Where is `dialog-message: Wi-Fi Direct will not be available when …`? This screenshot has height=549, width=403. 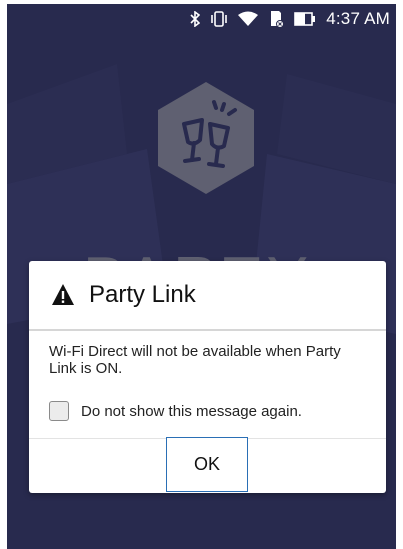 dialog-message: Wi-Fi Direct will not be available when … is located at coordinates (195, 360).